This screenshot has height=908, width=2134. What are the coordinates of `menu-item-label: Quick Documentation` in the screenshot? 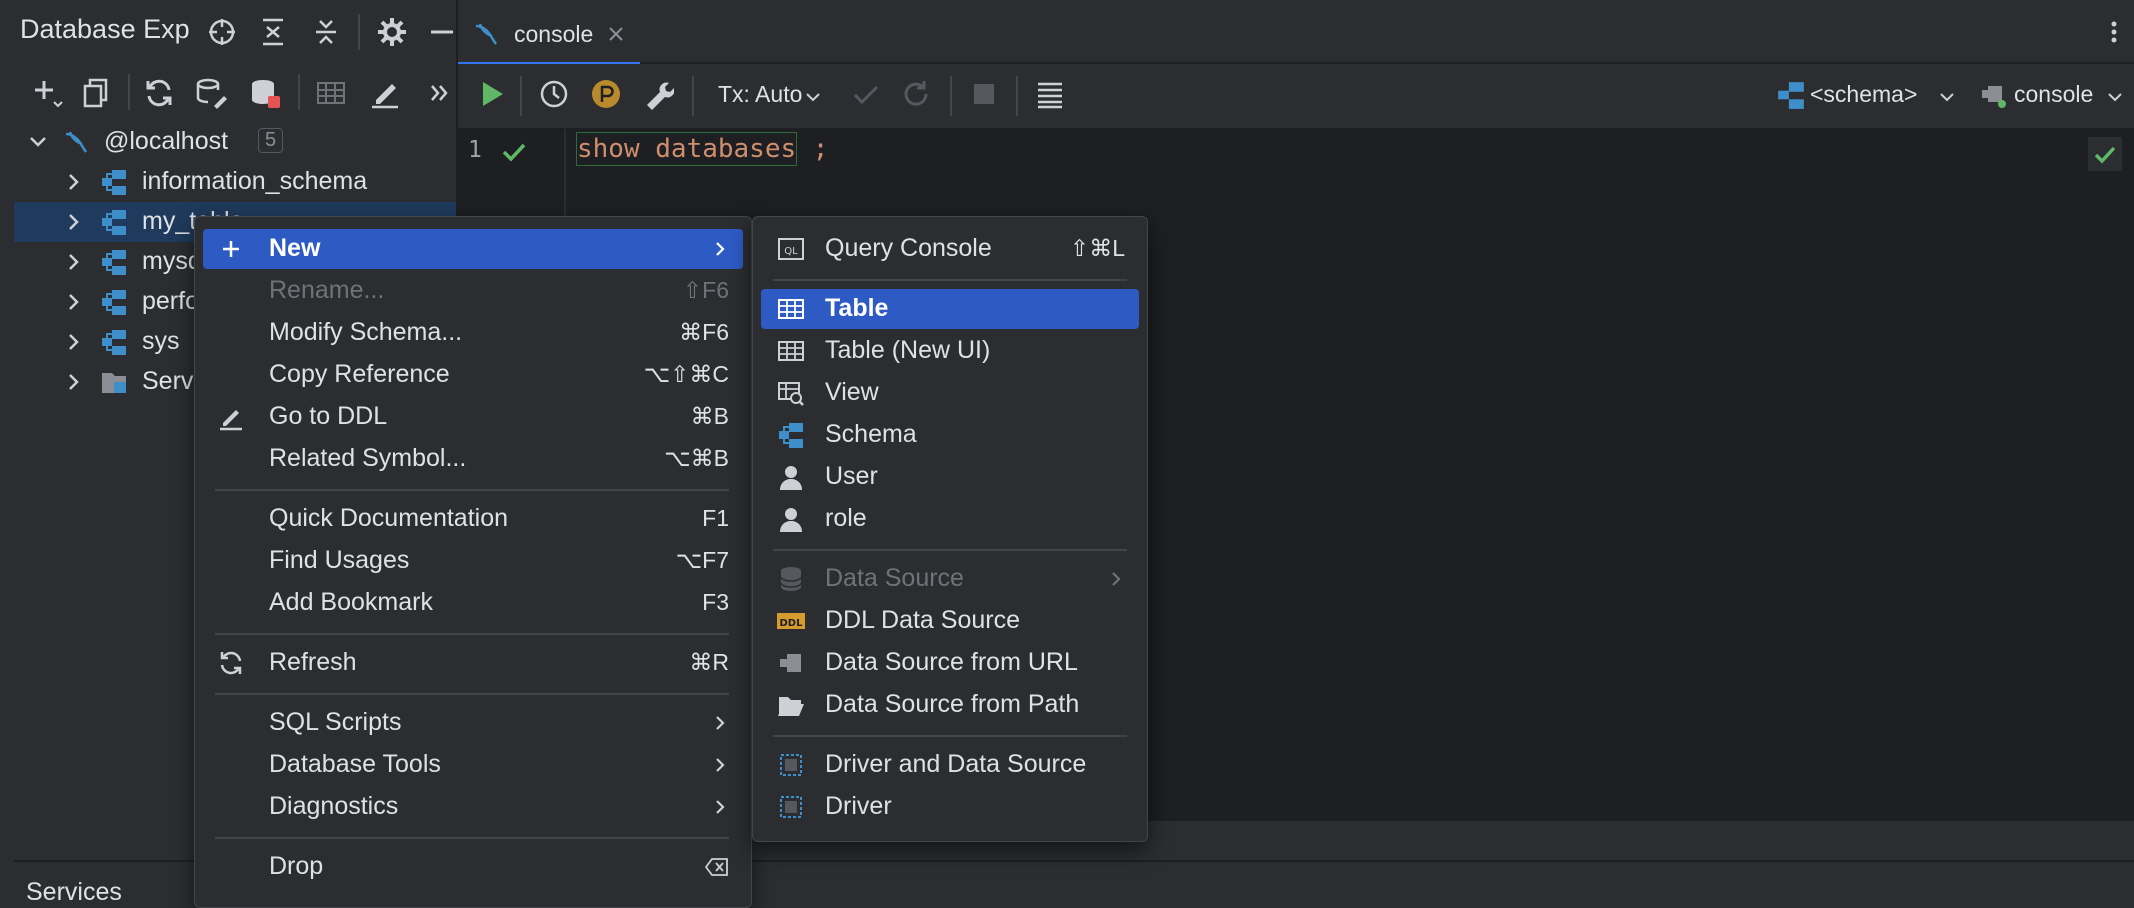 It's located at (389, 518).